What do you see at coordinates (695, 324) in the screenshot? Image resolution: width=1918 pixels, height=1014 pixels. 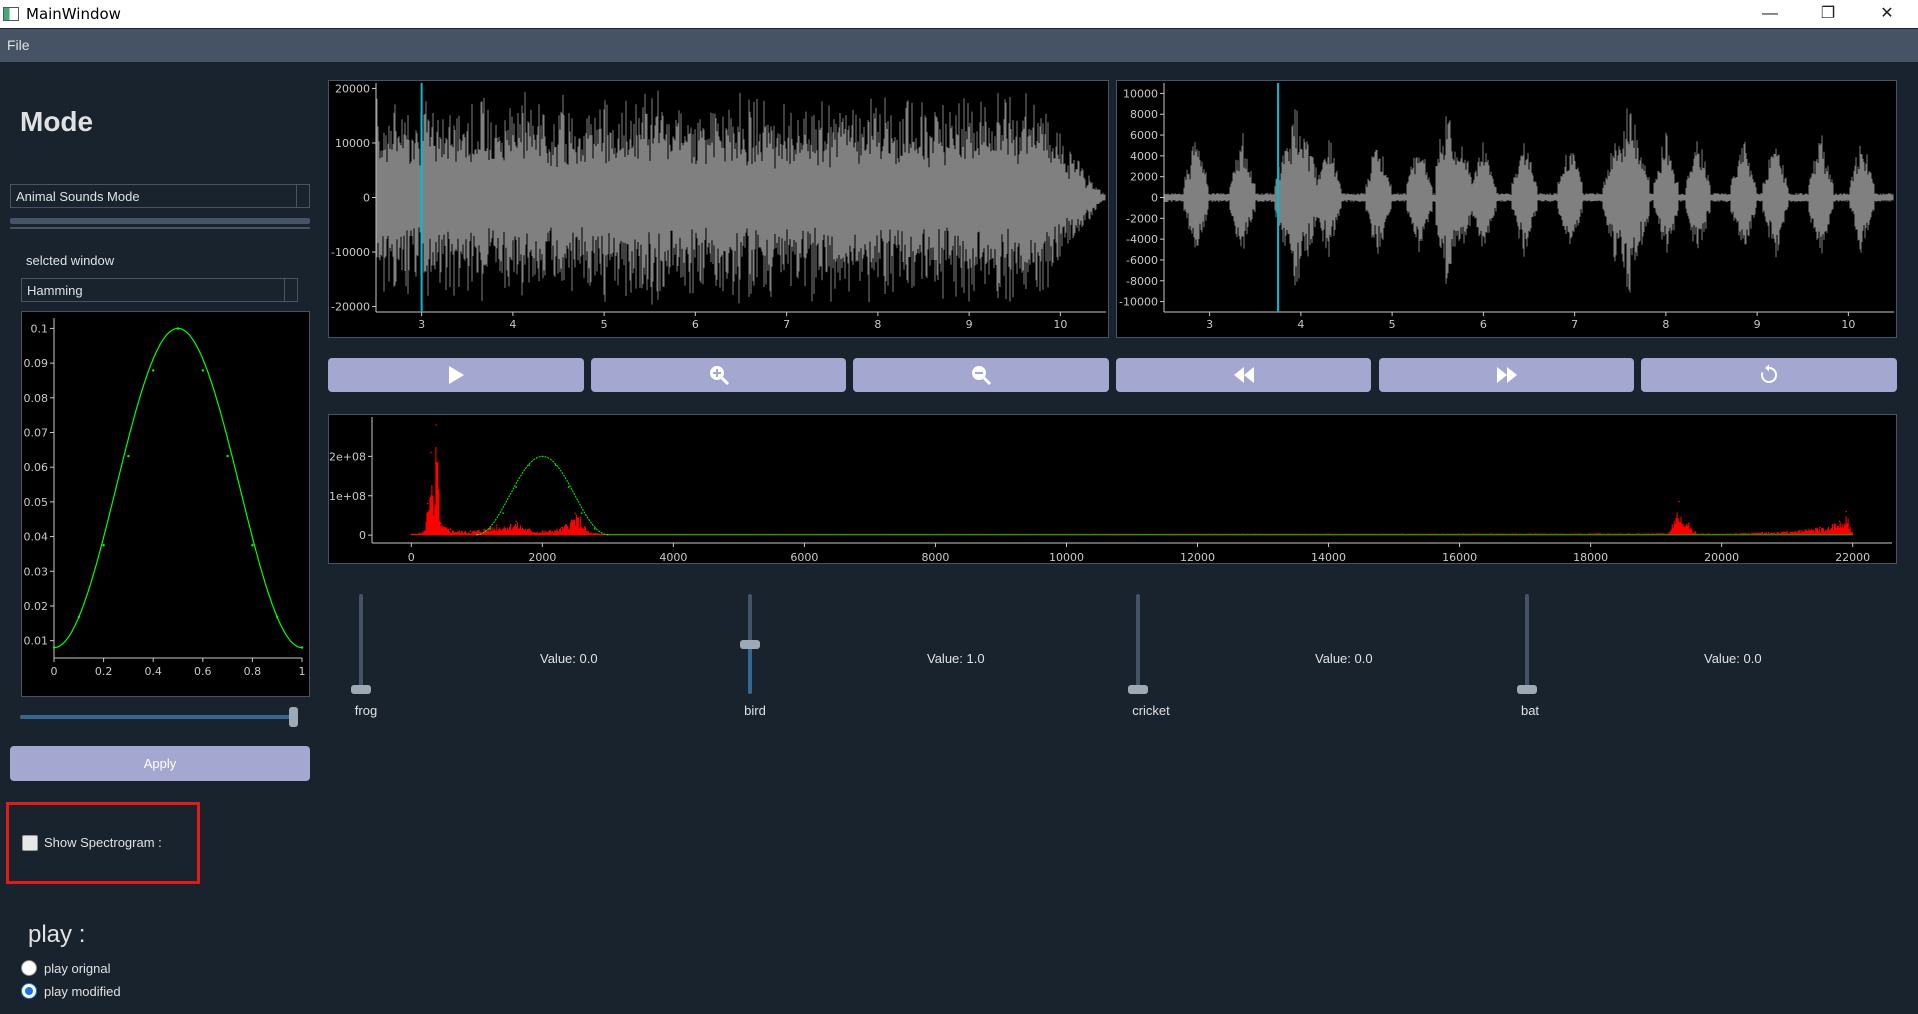 I see `x-tick-label: 6` at bounding box center [695, 324].